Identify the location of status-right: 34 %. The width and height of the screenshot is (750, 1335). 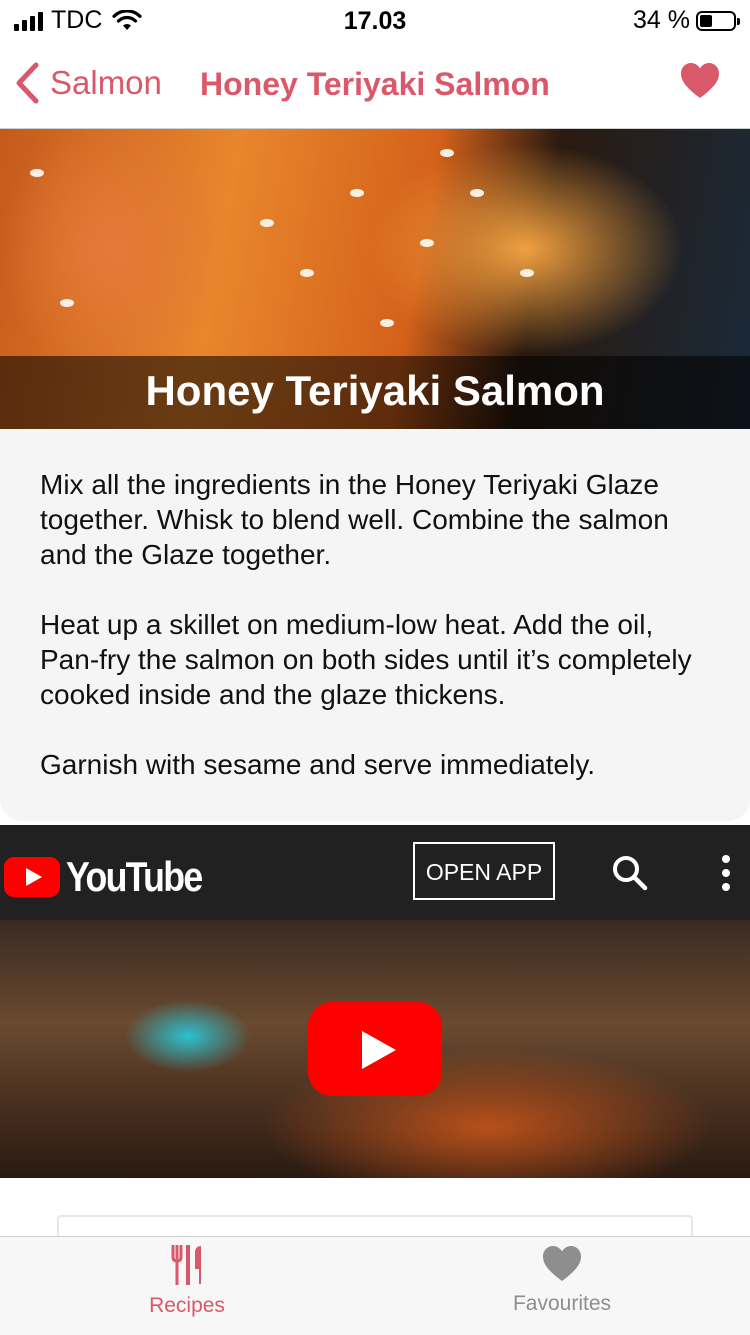
(686, 20).